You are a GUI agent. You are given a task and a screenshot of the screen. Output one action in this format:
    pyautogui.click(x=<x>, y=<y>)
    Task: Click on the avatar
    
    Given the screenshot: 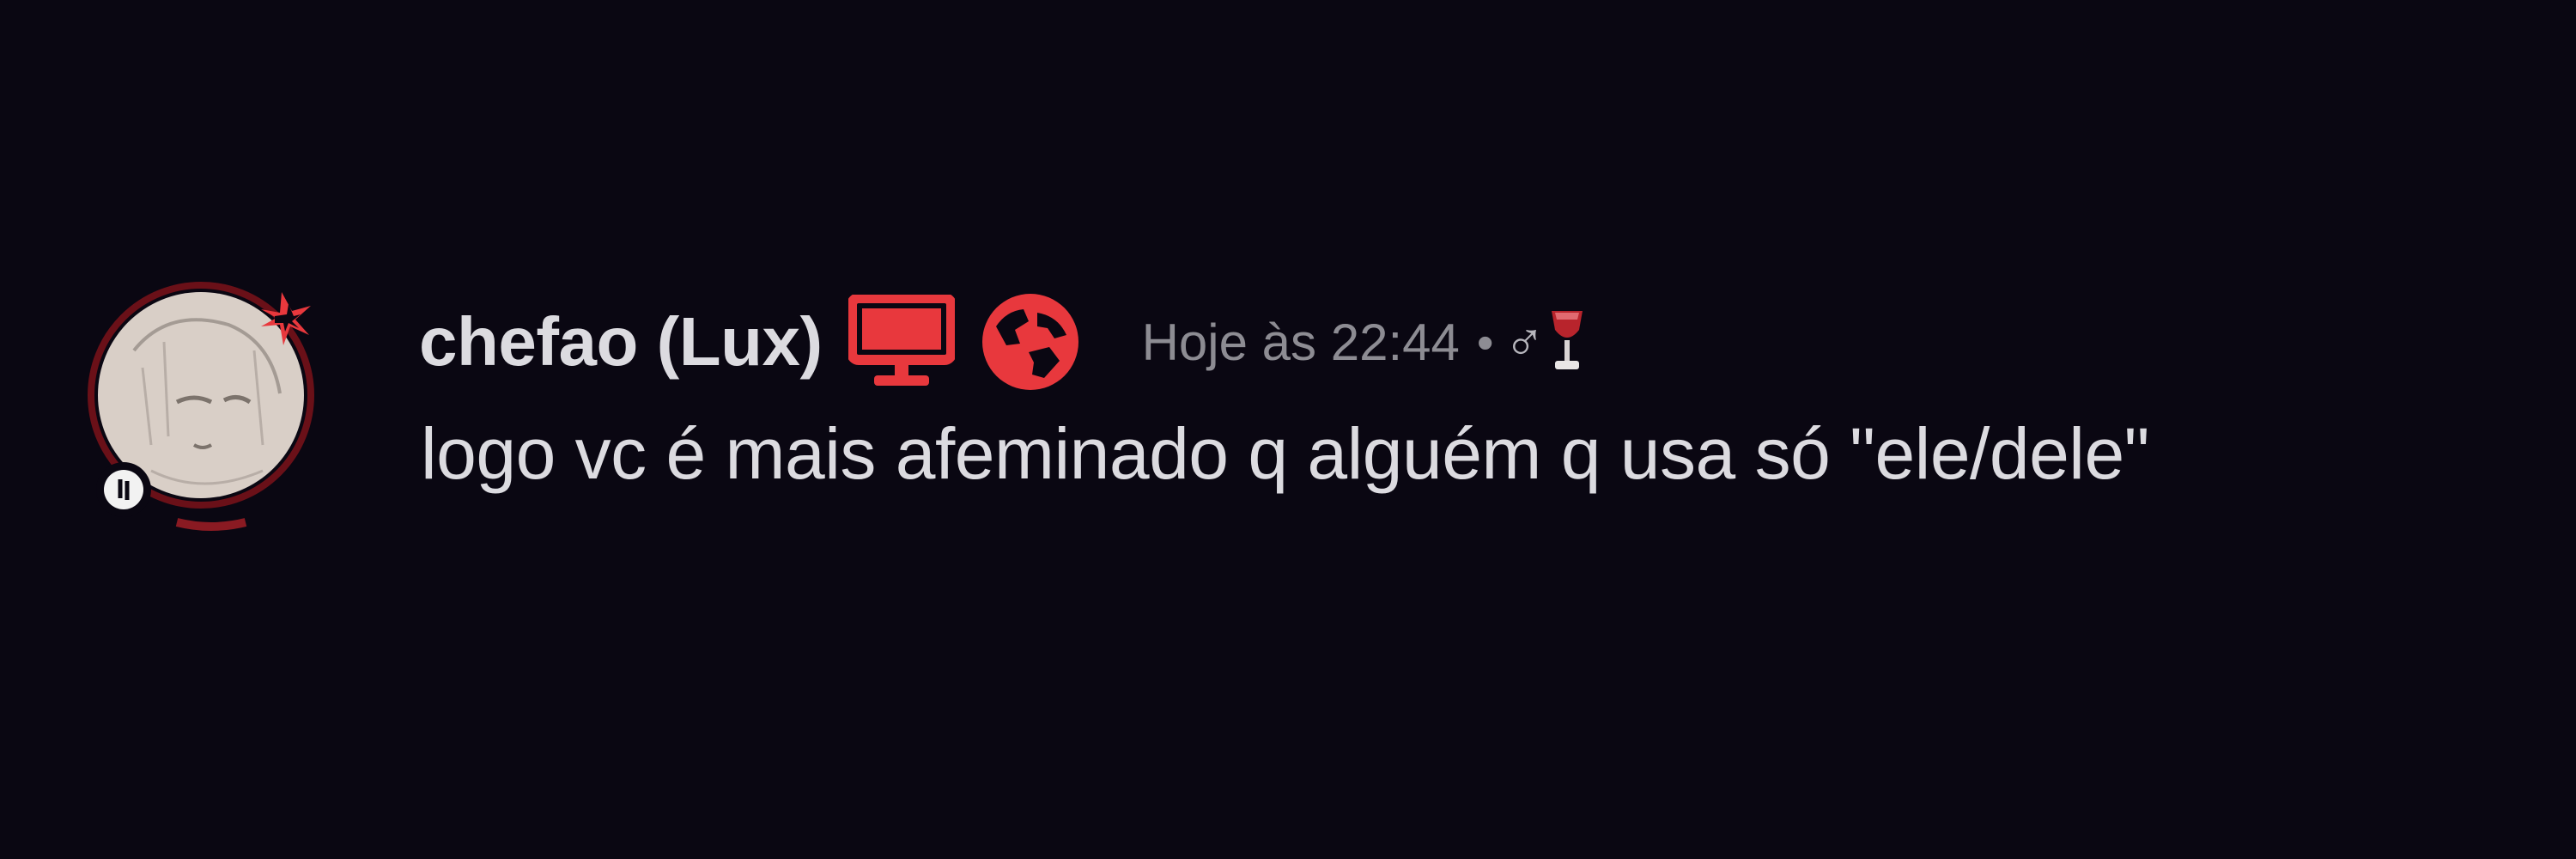 What is the action you would take?
    pyautogui.click(x=211, y=409)
    